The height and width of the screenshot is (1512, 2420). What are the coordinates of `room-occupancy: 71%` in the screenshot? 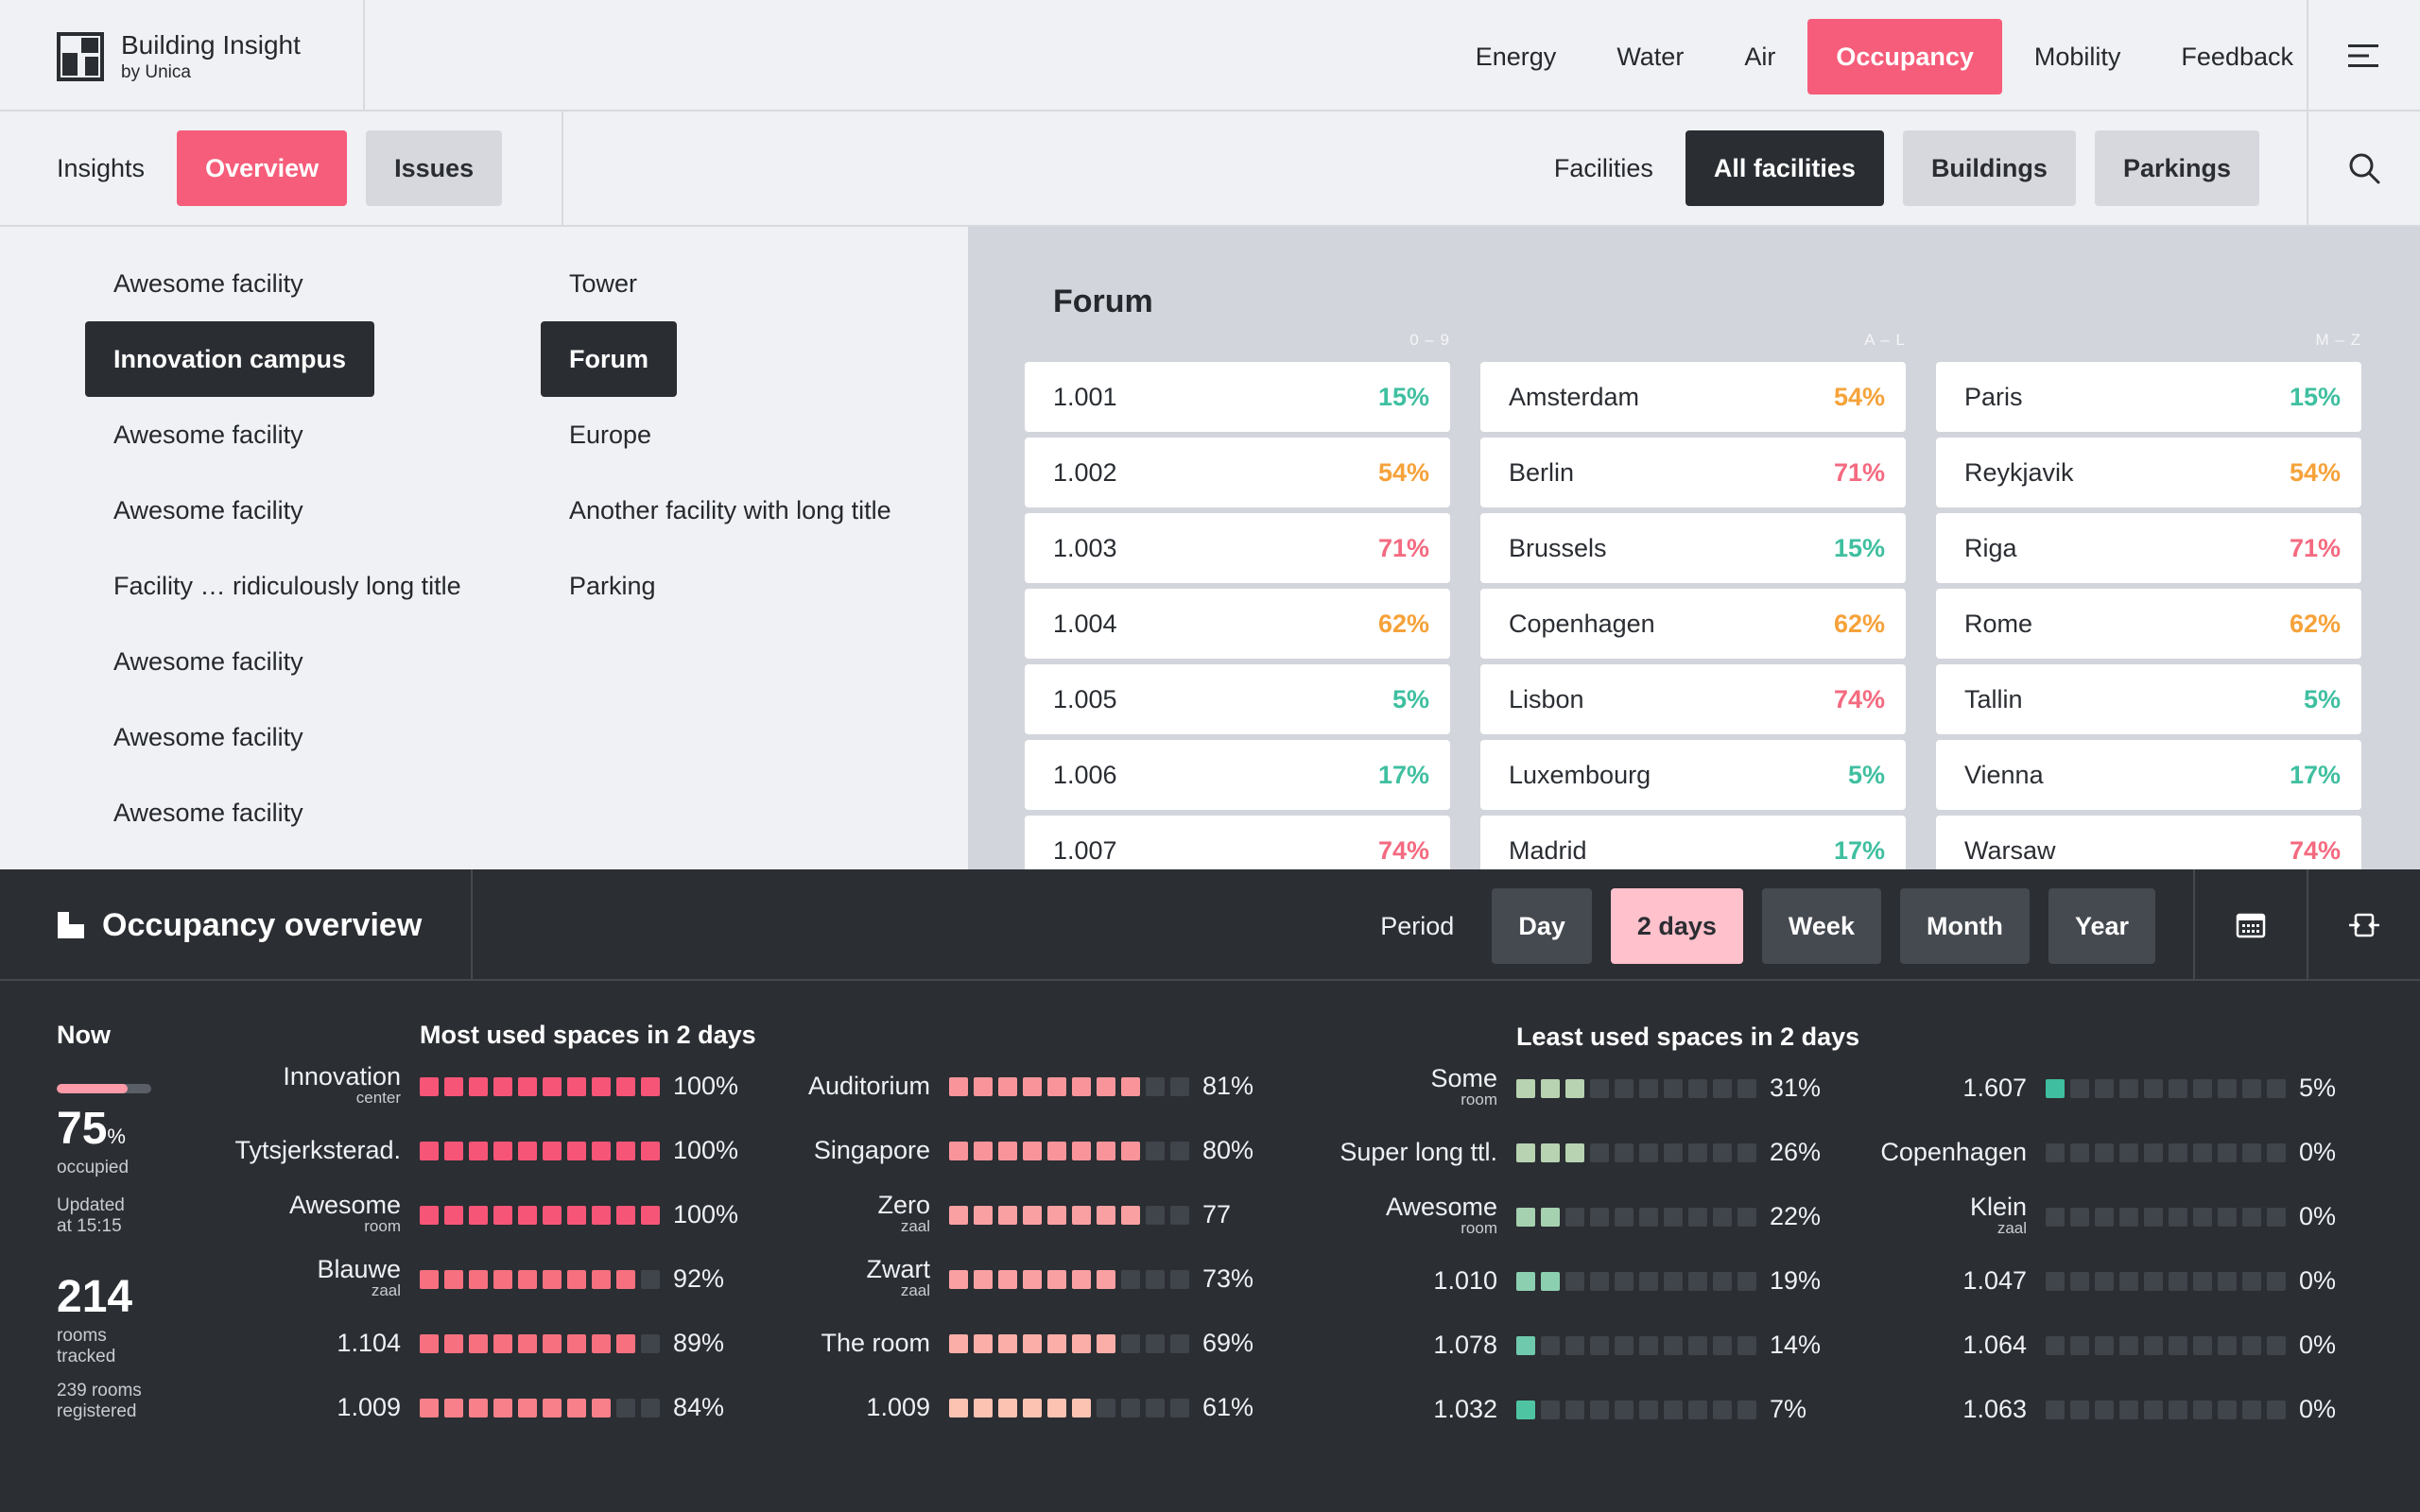 It's located at (1859, 472).